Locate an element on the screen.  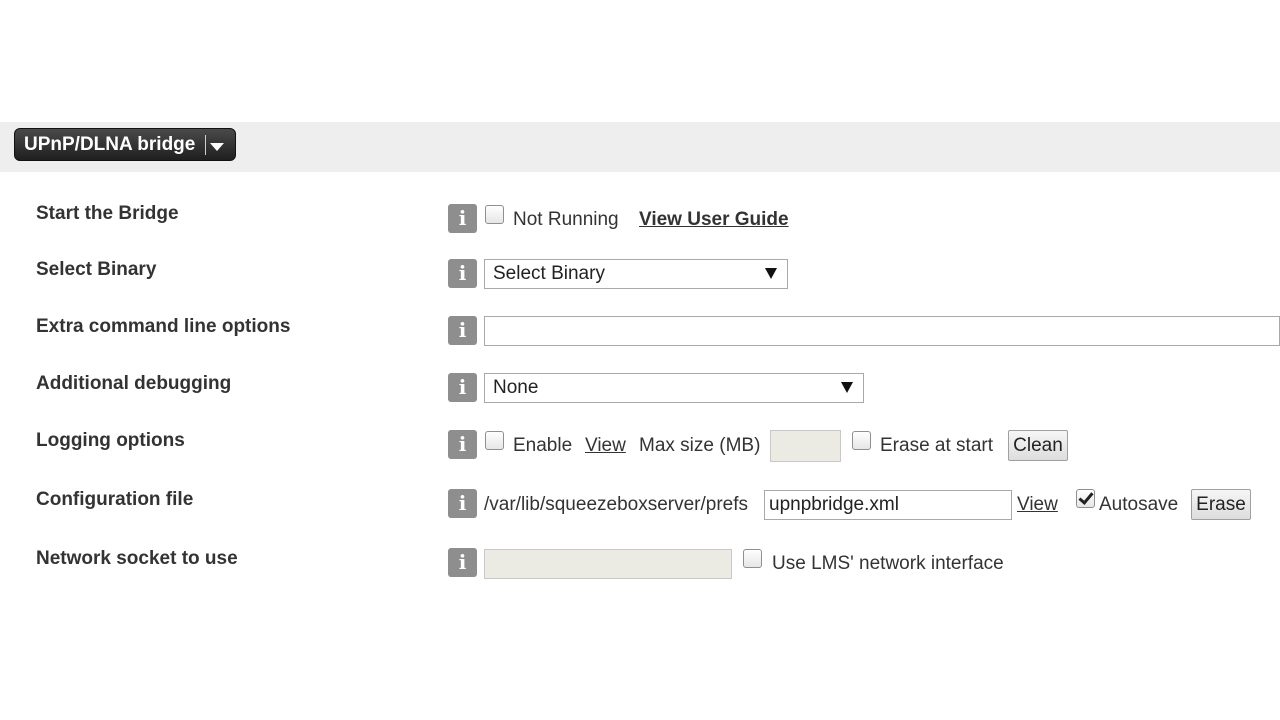
config-path-text: /var/lib/squeezeboxserver/prefs is located at coordinates (616, 504).